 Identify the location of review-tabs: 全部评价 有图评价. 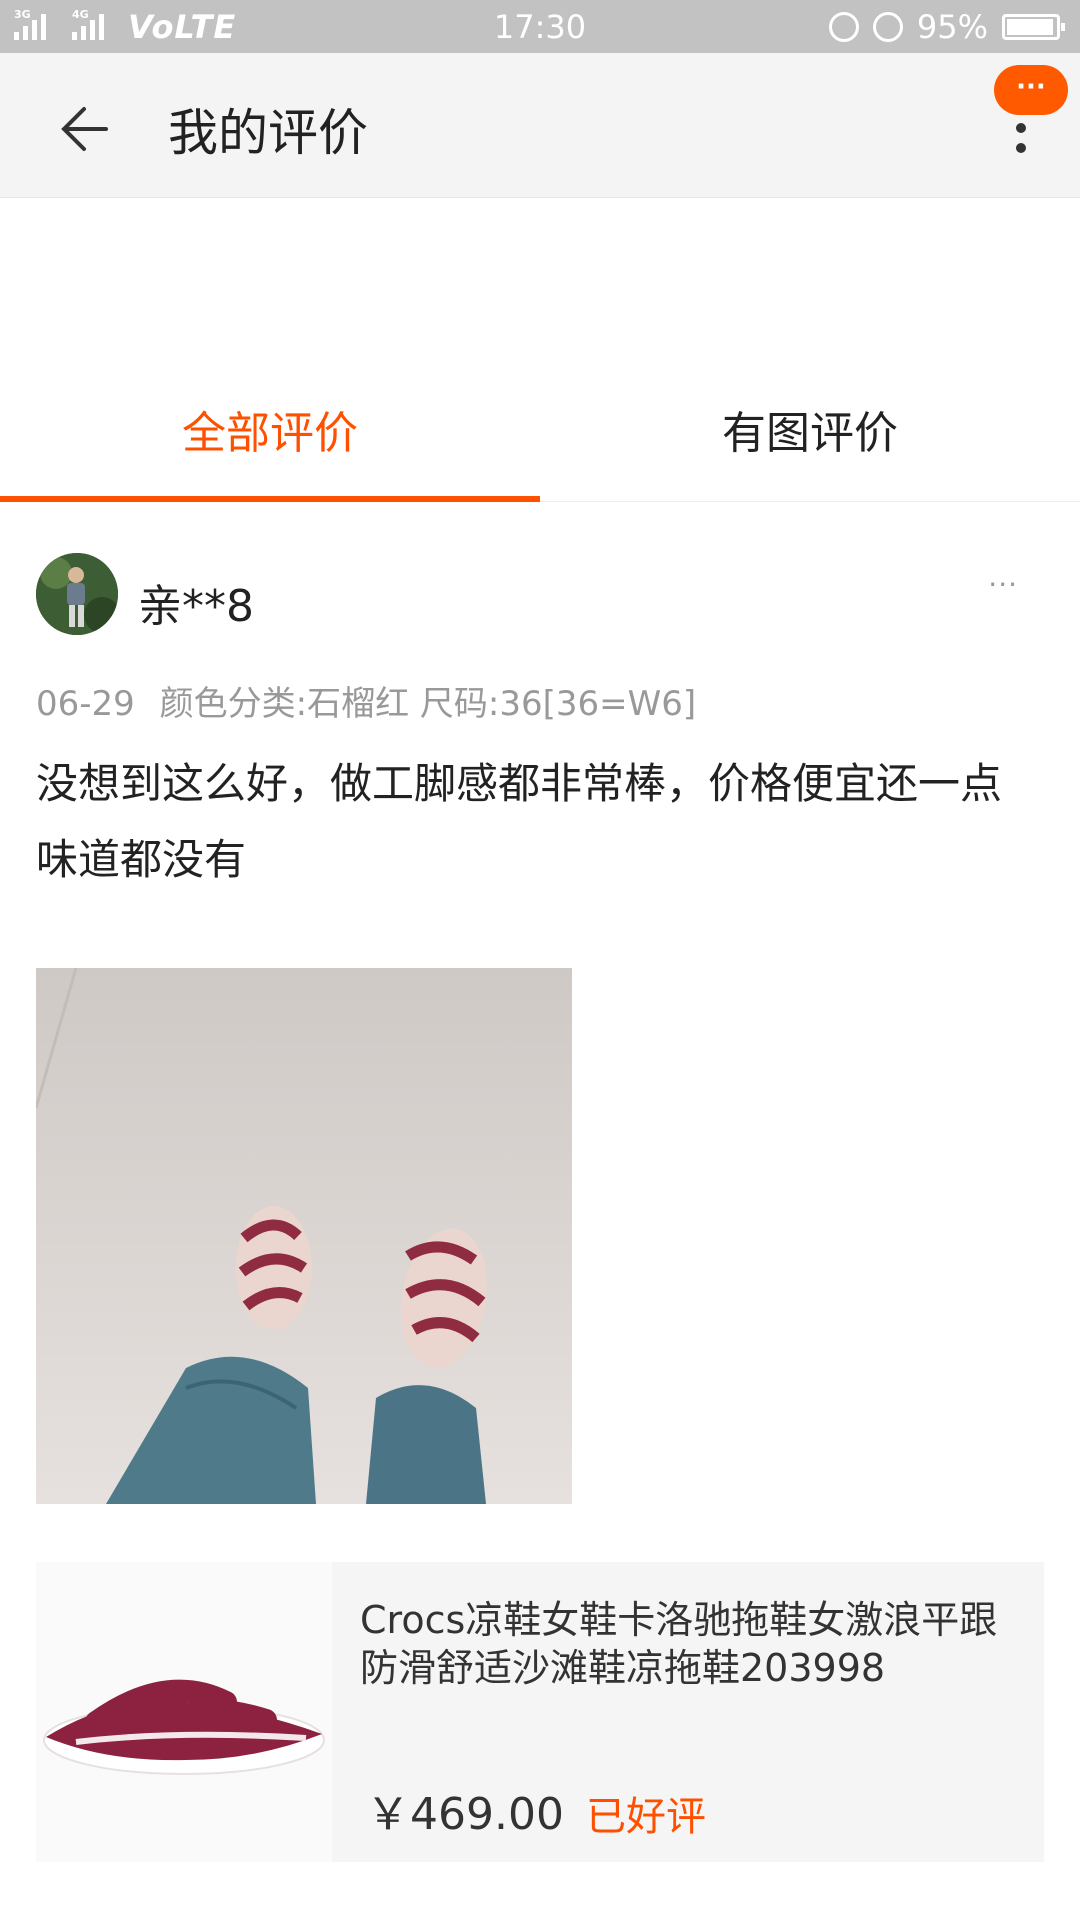
(540, 441).